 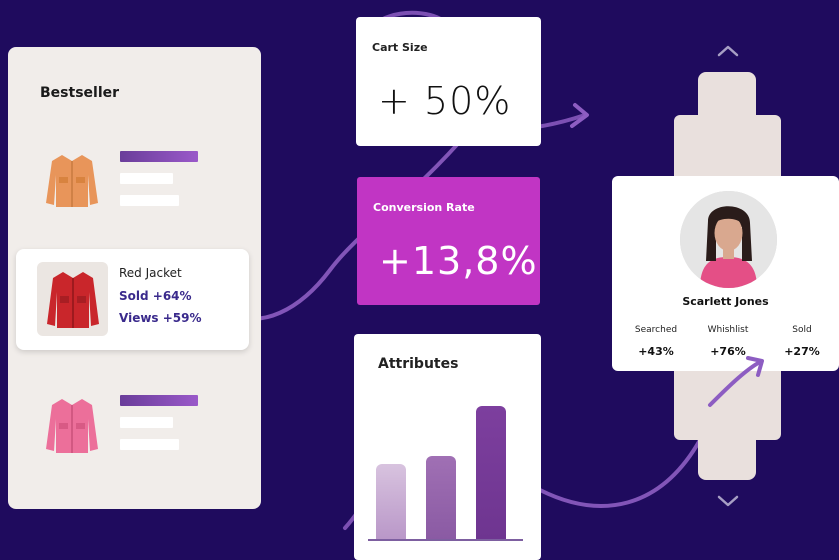 I want to click on stat-searched-value: +43%, so click(x=656, y=351).